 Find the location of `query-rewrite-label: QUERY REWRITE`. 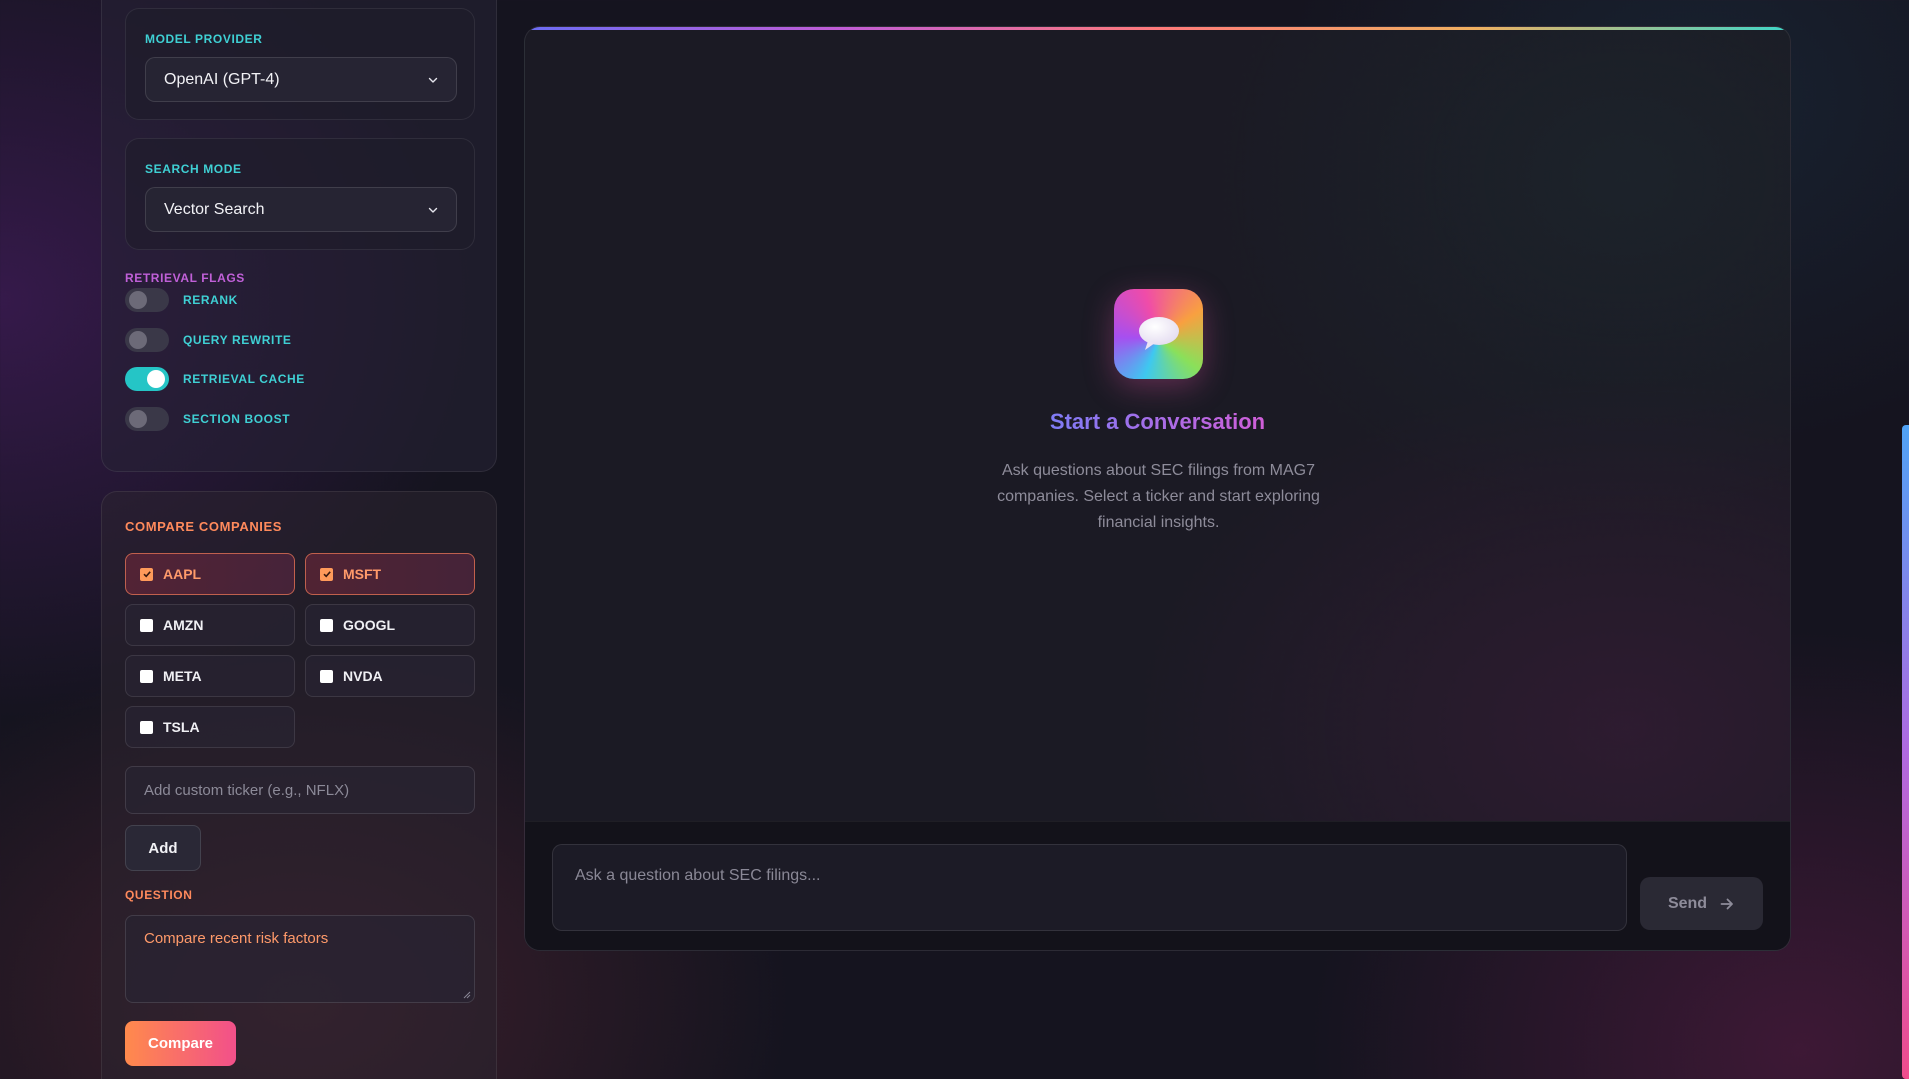

query-rewrite-label: QUERY REWRITE is located at coordinates (237, 340).